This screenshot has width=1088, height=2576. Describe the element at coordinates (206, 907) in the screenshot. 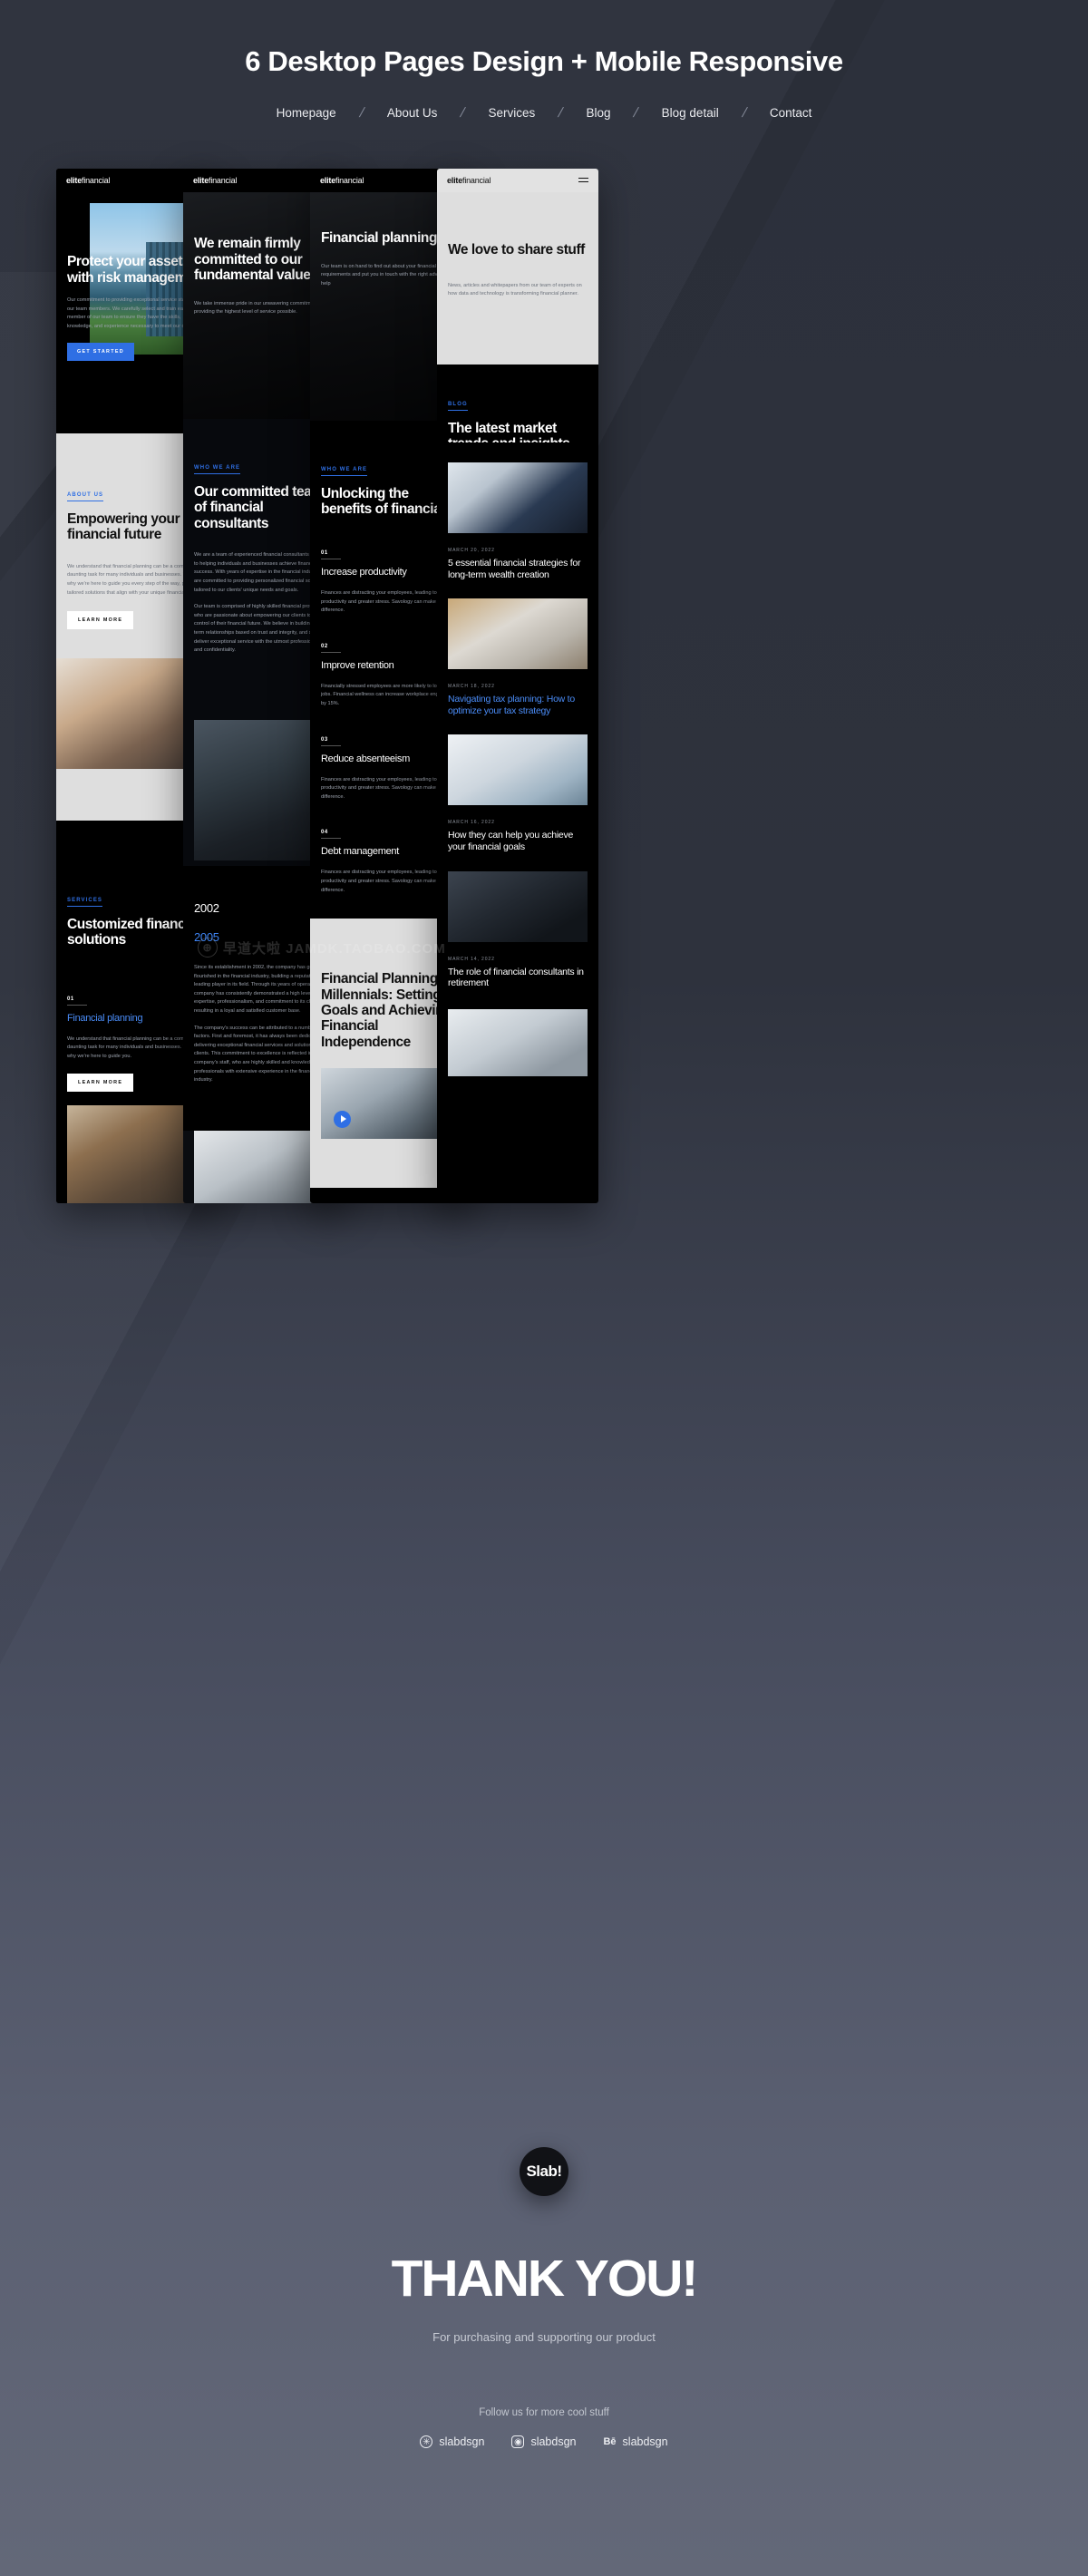

I see `timeline-year: 2002` at that location.